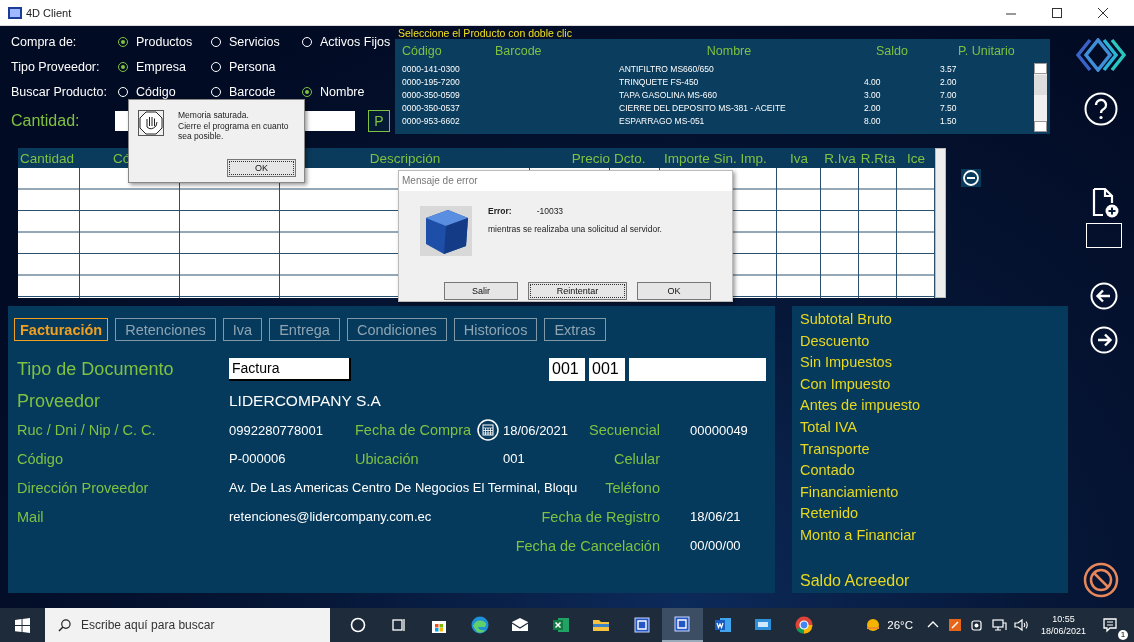 The width and height of the screenshot is (1134, 642). Describe the element at coordinates (164, 41) in the screenshot. I see `radio-label: Productos` at that location.